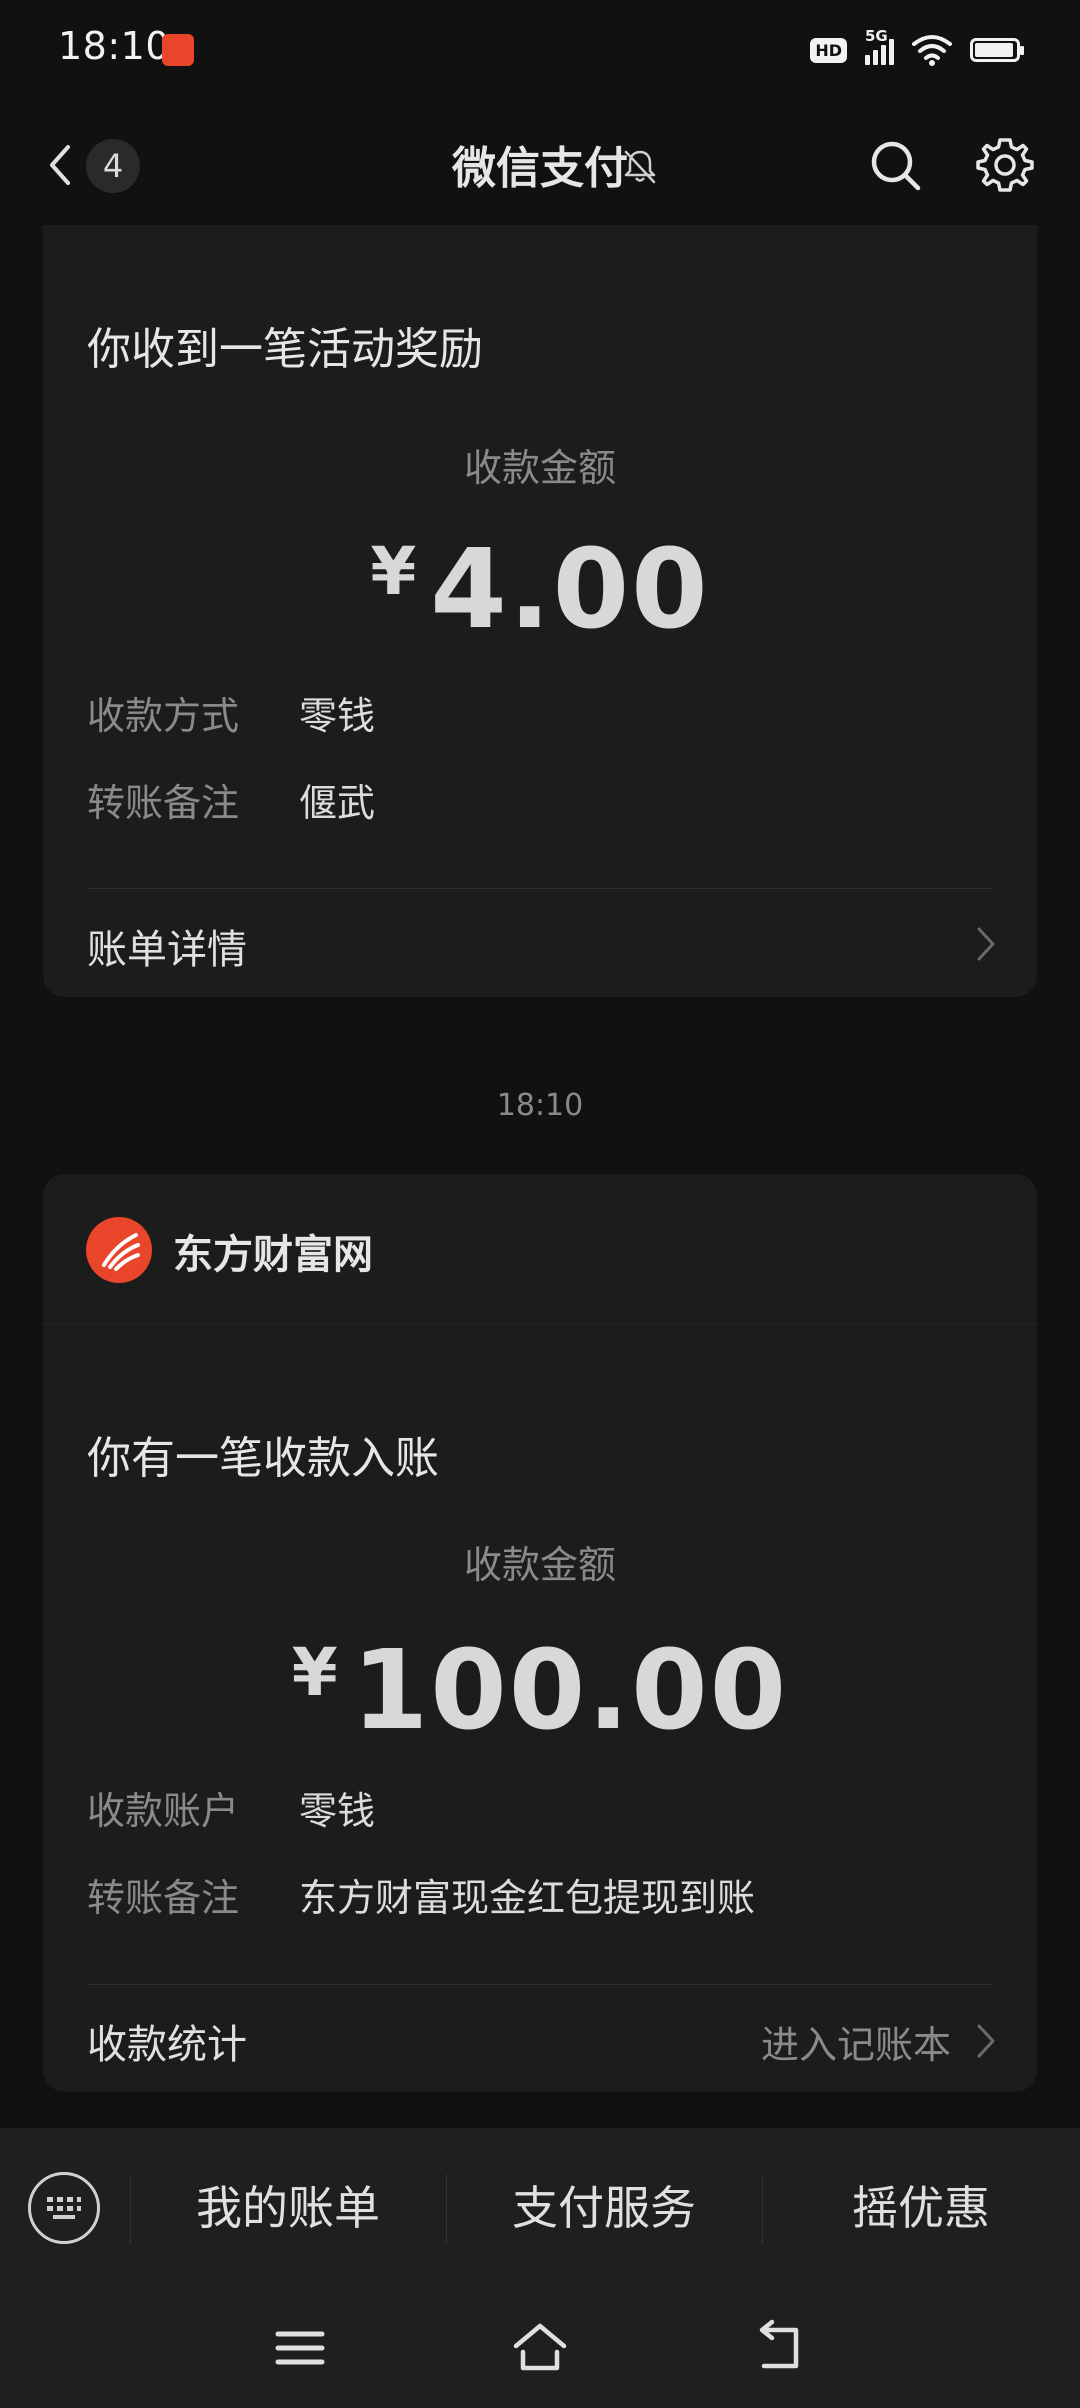 This screenshot has height=2408, width=1080. What do you see at coordinates (879, 46) in the screenshot?
I see `signal-icon: 5G` at bounding box center [879, 46].